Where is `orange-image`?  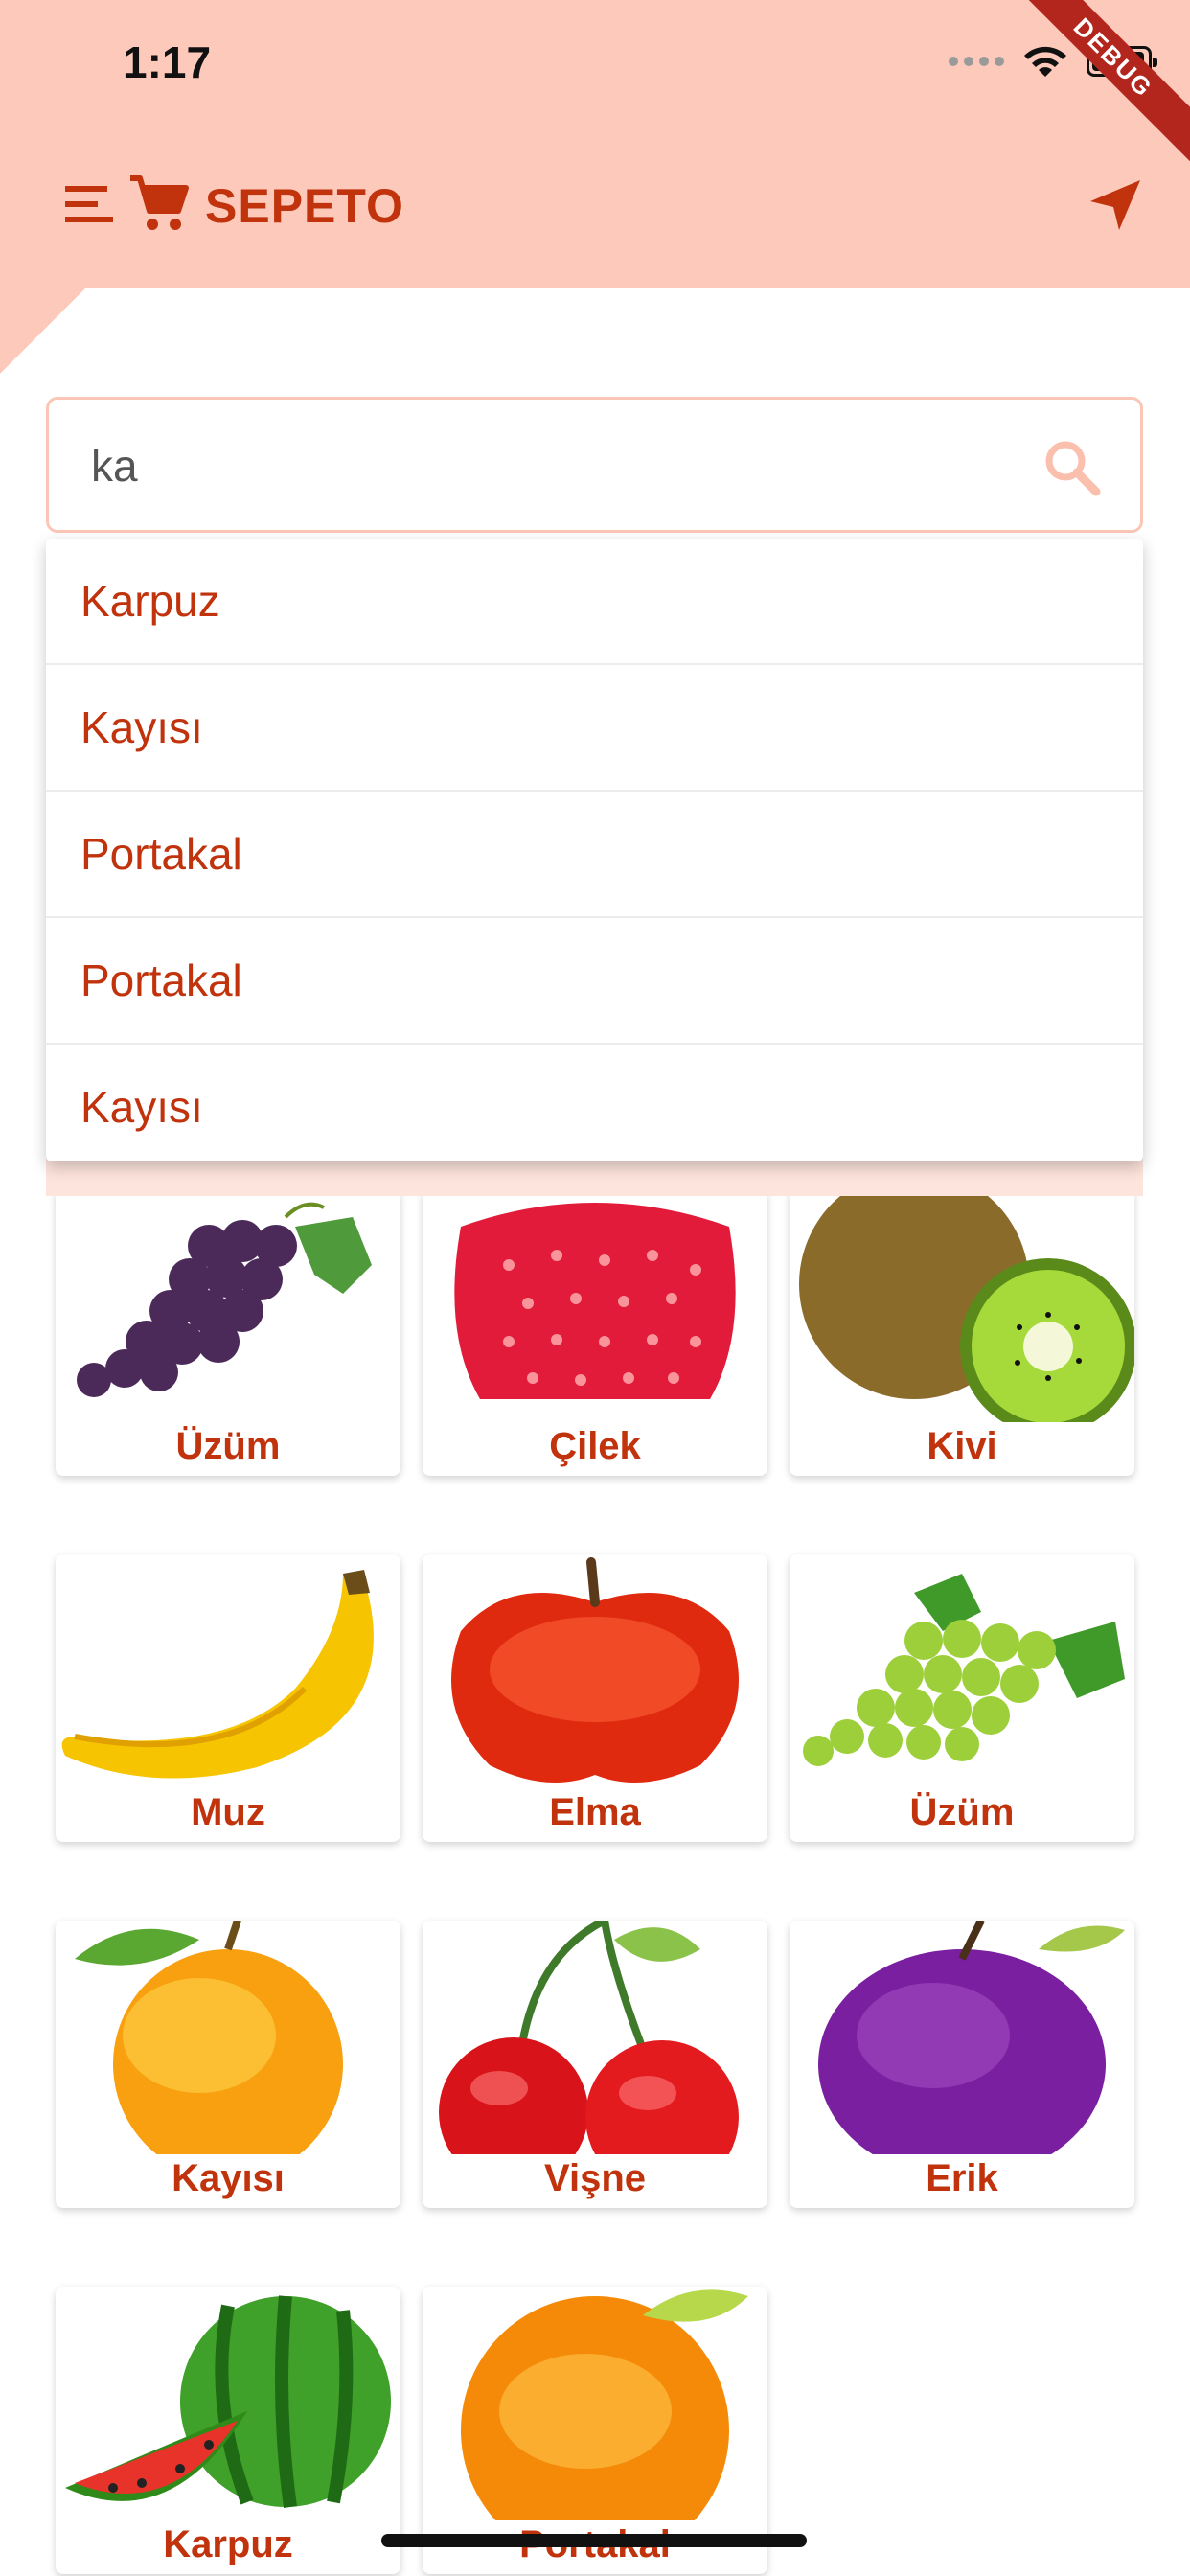 orange-image is located at coordinates (605, 2404).